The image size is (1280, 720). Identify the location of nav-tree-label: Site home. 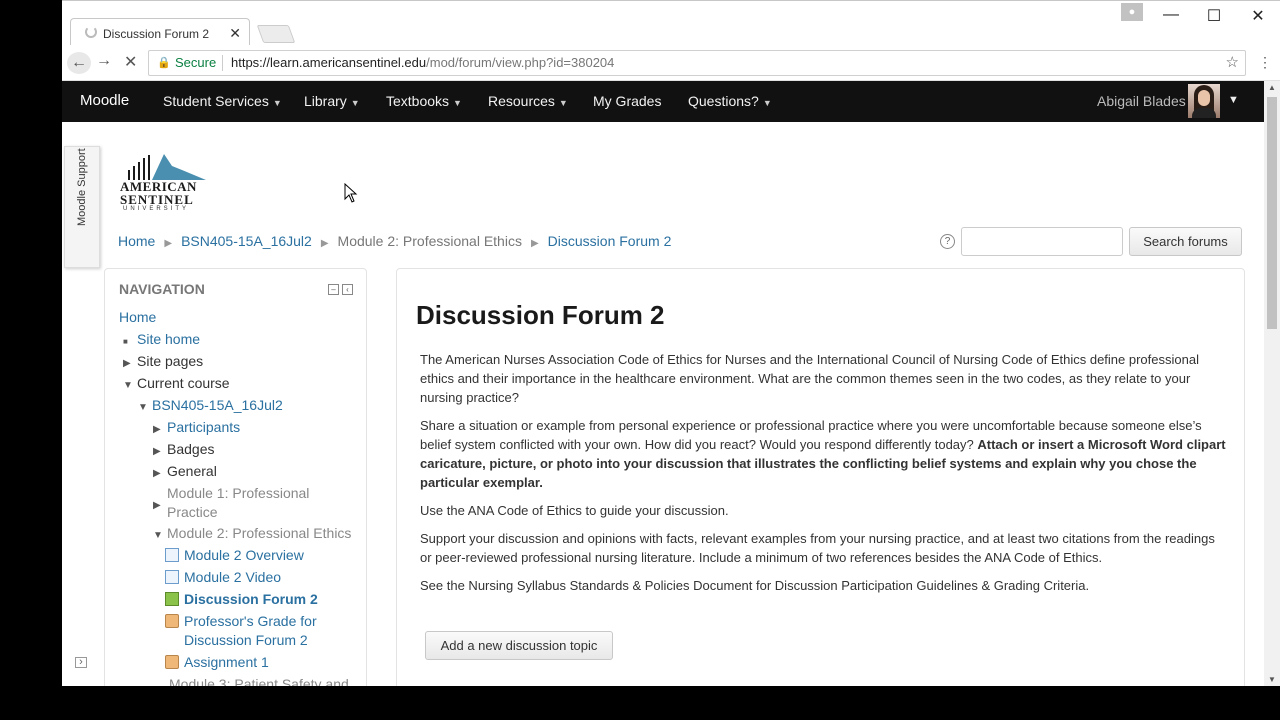
(169, 339).